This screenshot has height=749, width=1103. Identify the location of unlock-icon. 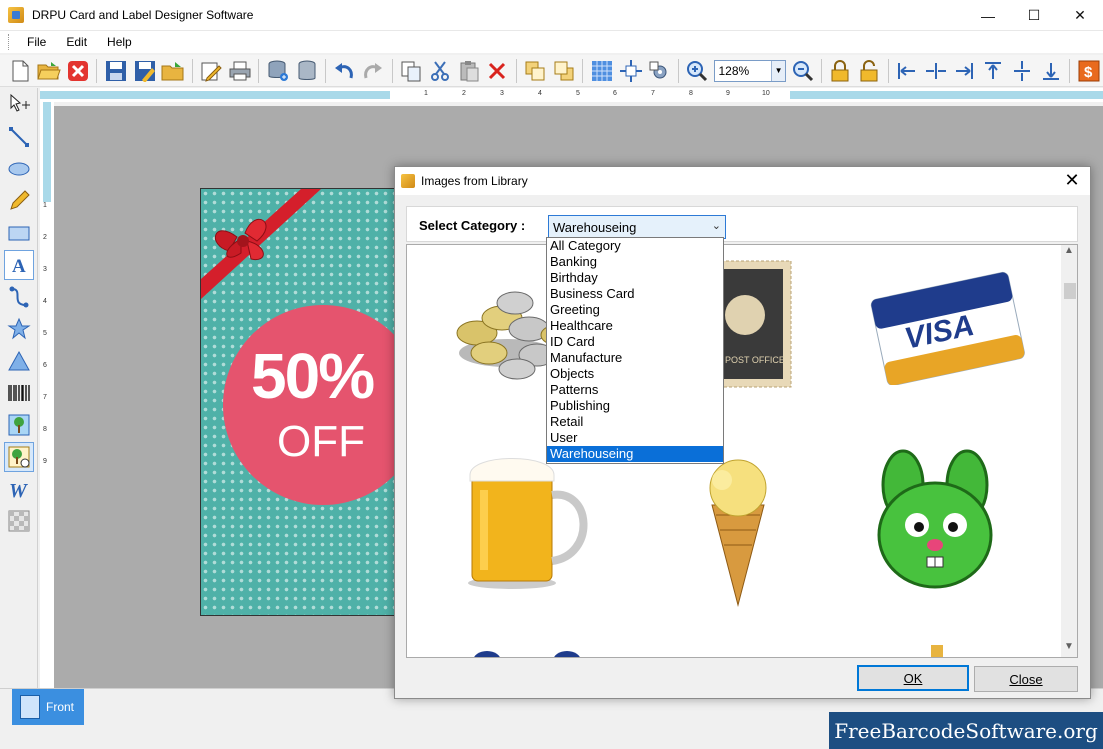
(869, 71).